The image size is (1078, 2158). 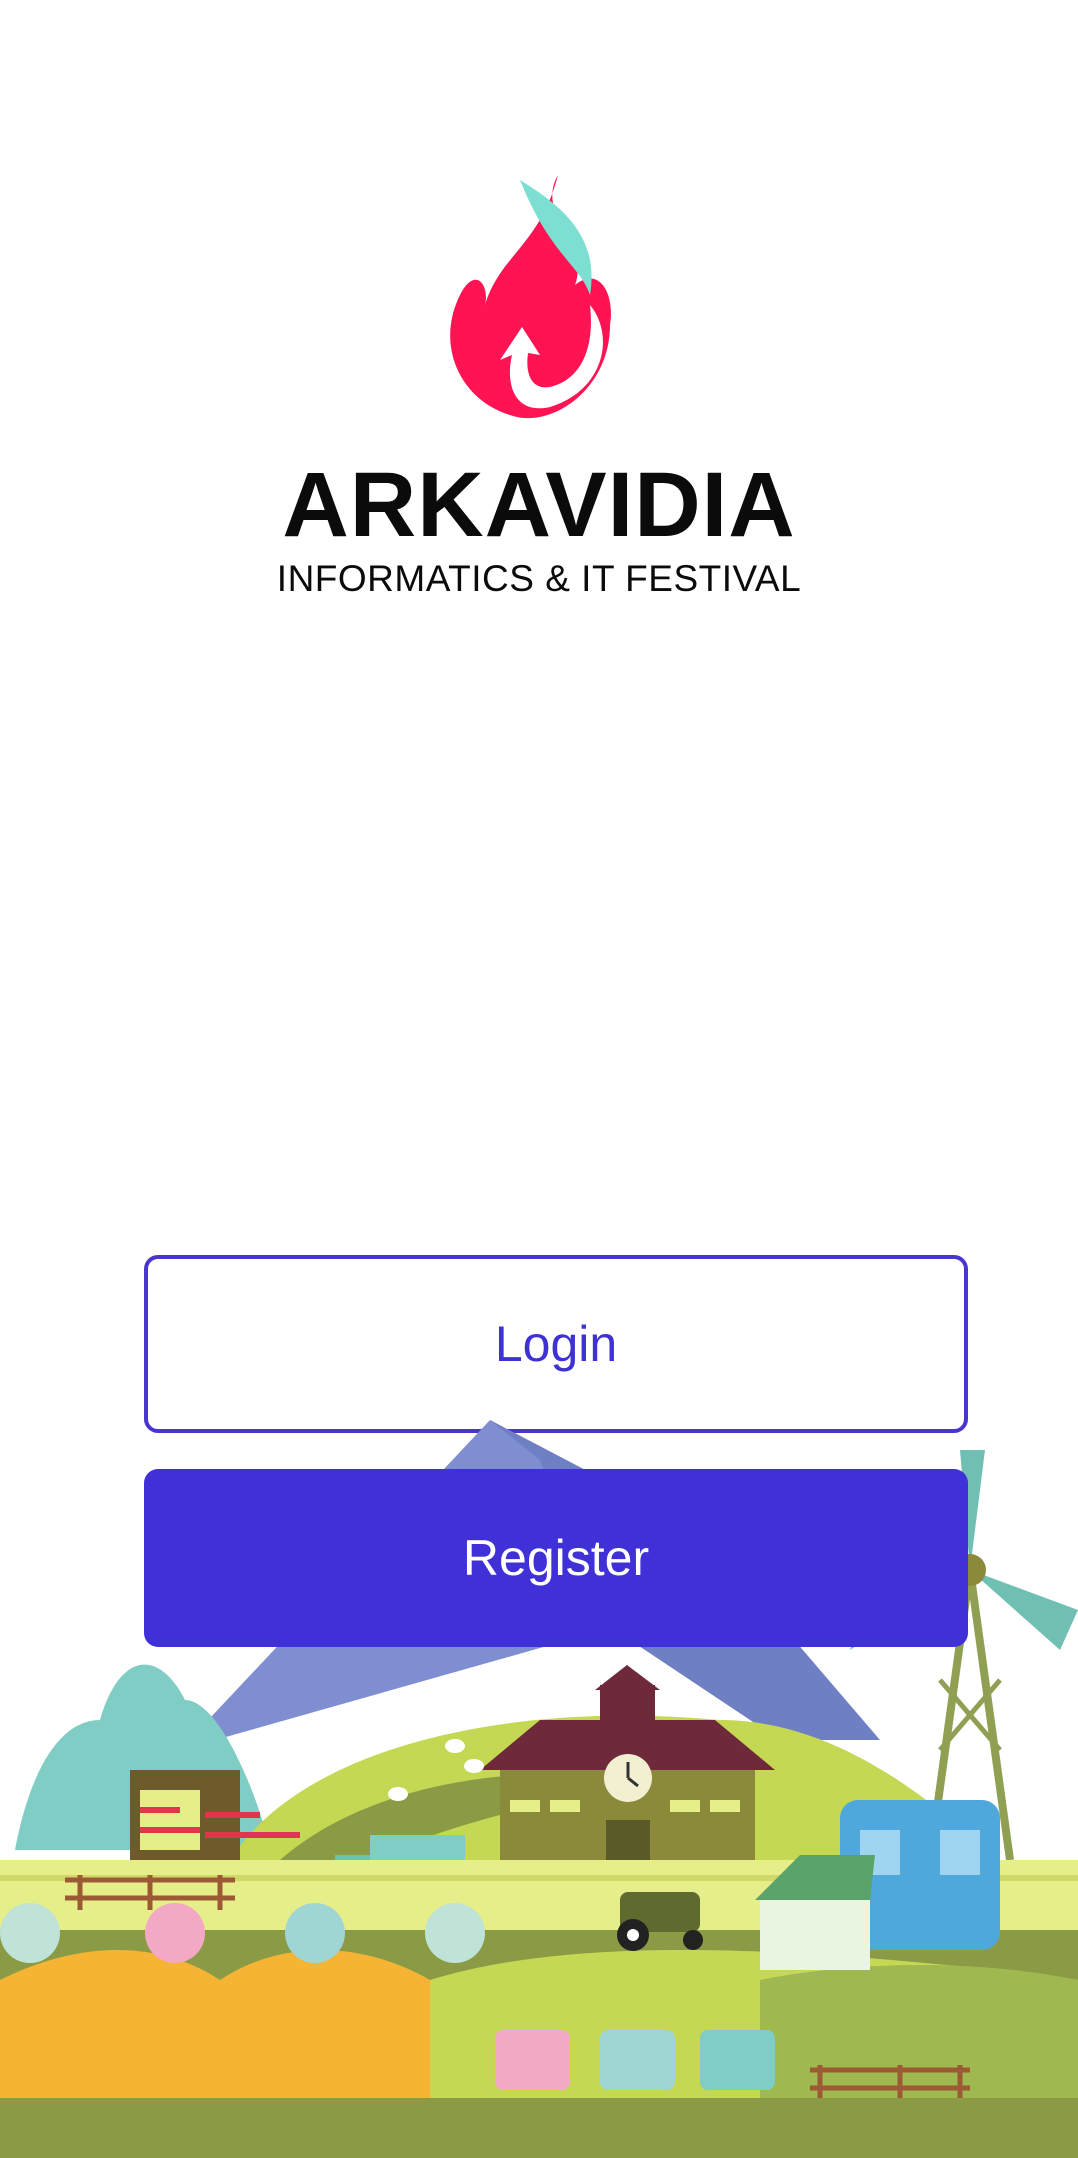 I want to click on app-subtitle: INFORMATICS & IT FESTIVAL, so click(x=539, y=578).